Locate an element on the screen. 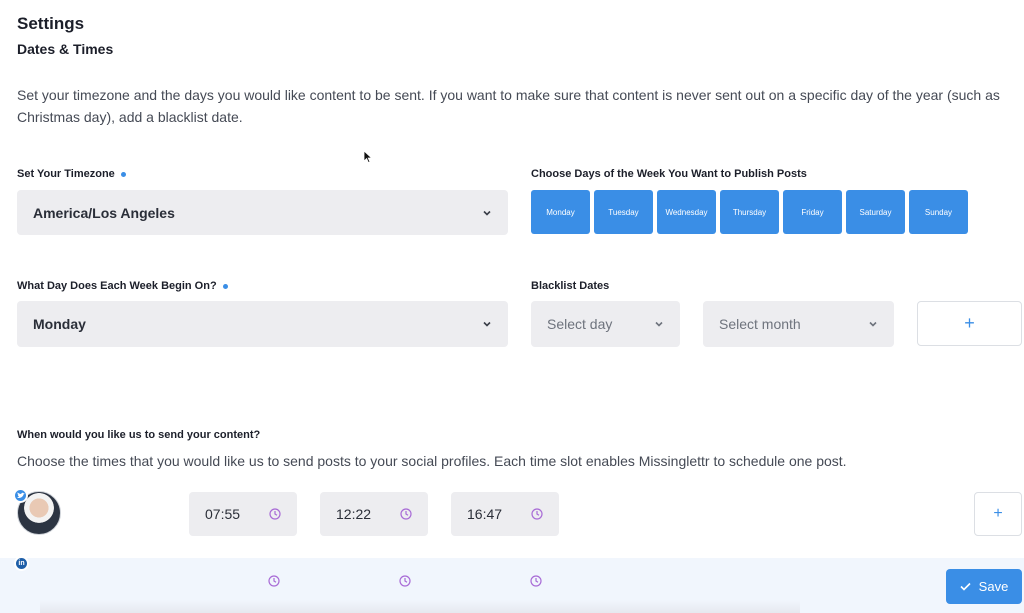 This screenshot has height=613, width=1024. day-button-tuesday: Tuesday is located at coordinates (623, 212).